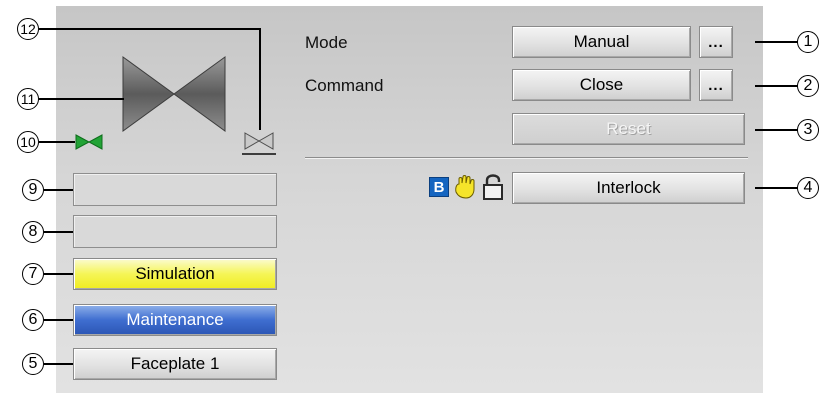 This screenshot has height=393, width=829. What do you see at coordinates (58, 190) in the screenshot?
I see `callout-9-leader` at bounding box center [58, 190].